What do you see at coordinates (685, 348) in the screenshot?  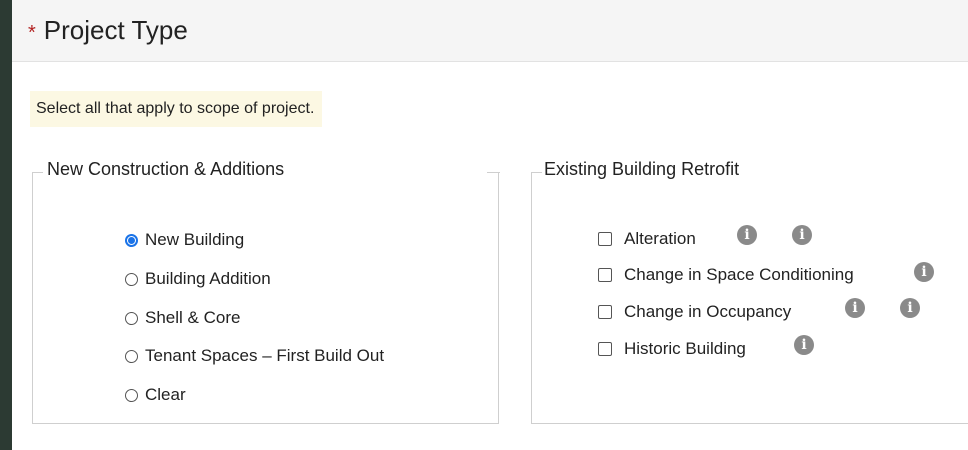 I see `option-label: Historic Building` at bounding box center [685, 348].